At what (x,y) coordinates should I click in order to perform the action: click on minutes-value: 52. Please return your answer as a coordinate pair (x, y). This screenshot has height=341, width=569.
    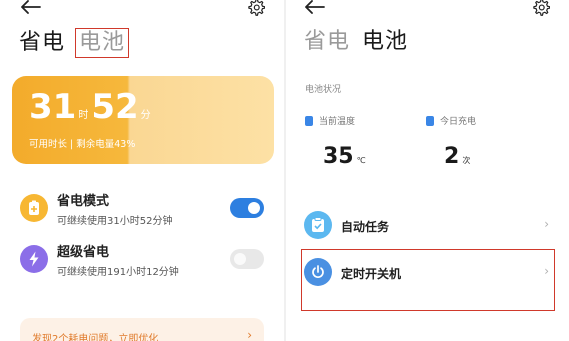
    Looking at the image, I should click on (115, 107).